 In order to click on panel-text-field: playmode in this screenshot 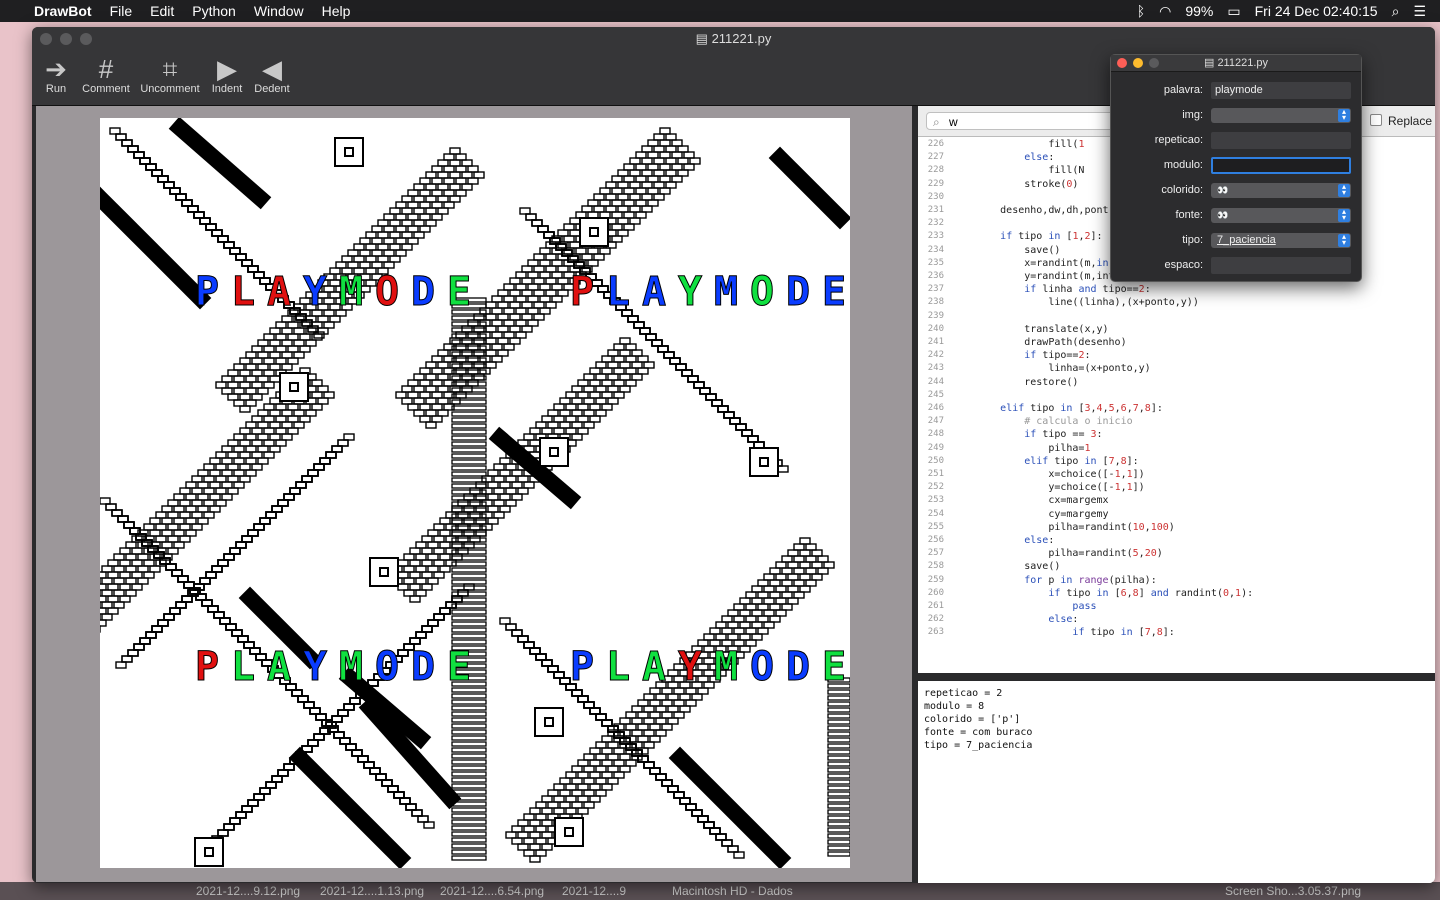, I will do `click(1281, 90)`.